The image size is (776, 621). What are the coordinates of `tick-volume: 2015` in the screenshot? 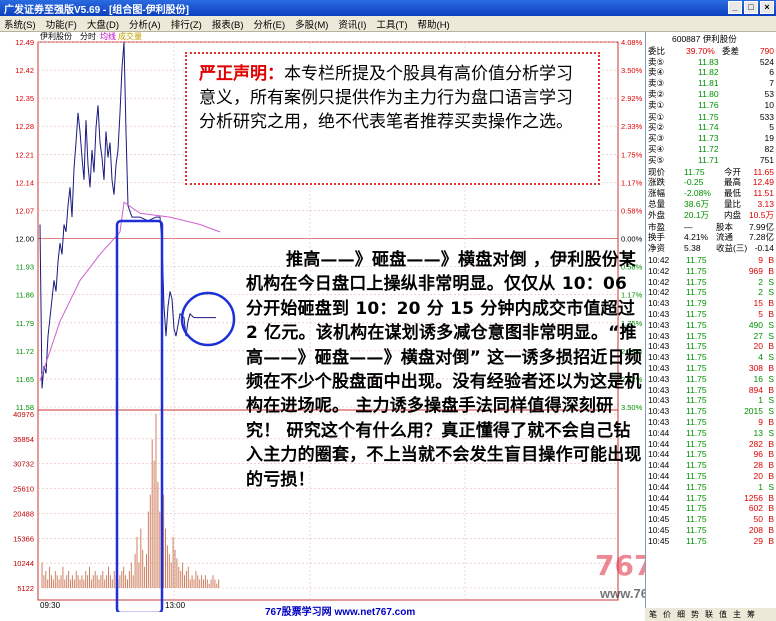 It's located at (753, 411).